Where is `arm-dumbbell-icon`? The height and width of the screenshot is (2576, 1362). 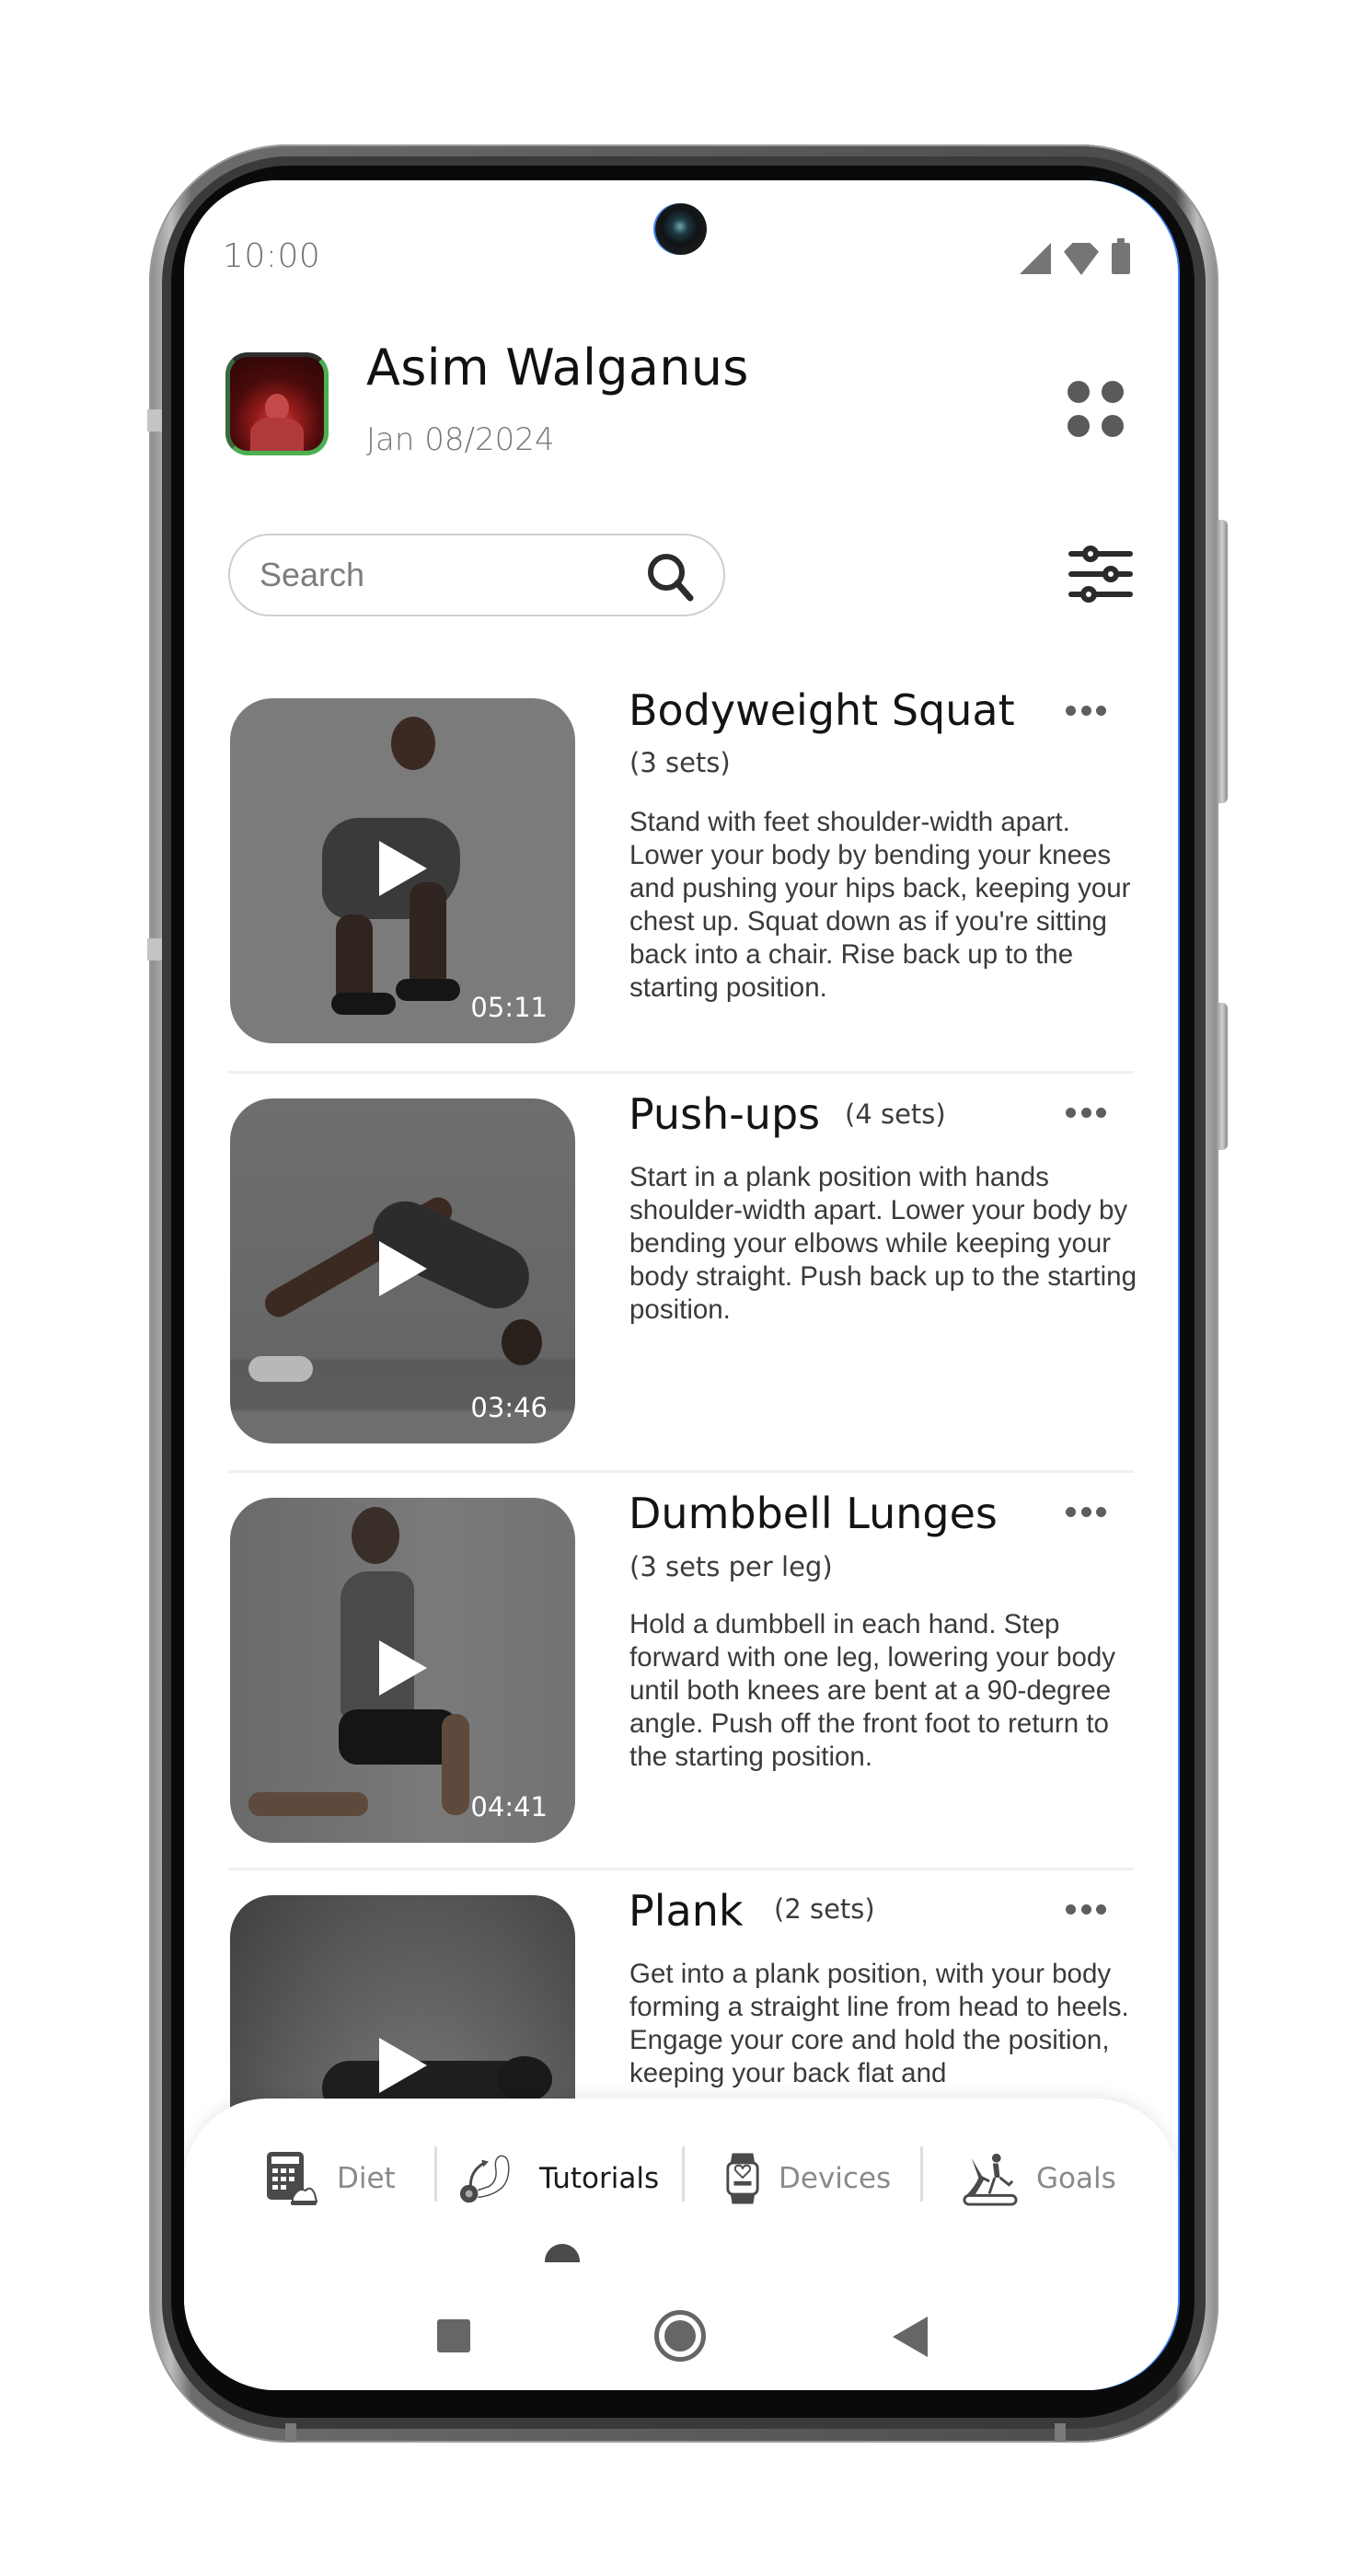
arm-dumbbell-icon is located at coordinates (485, 2179).